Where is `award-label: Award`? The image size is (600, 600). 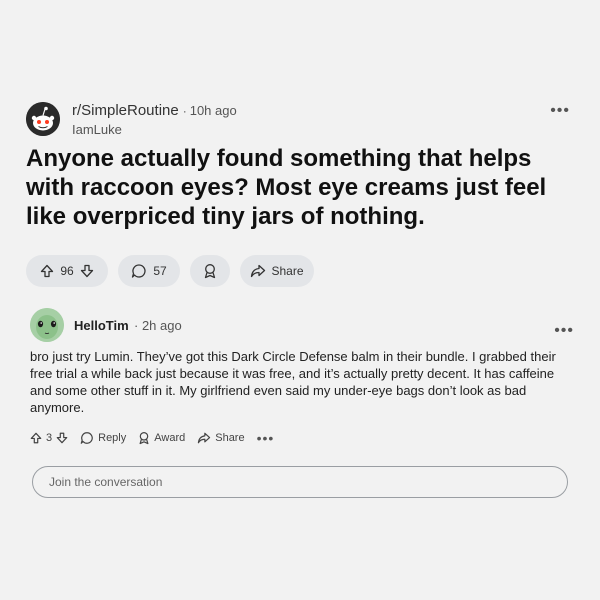 award-label: Award is located at coordinates (170, 438).